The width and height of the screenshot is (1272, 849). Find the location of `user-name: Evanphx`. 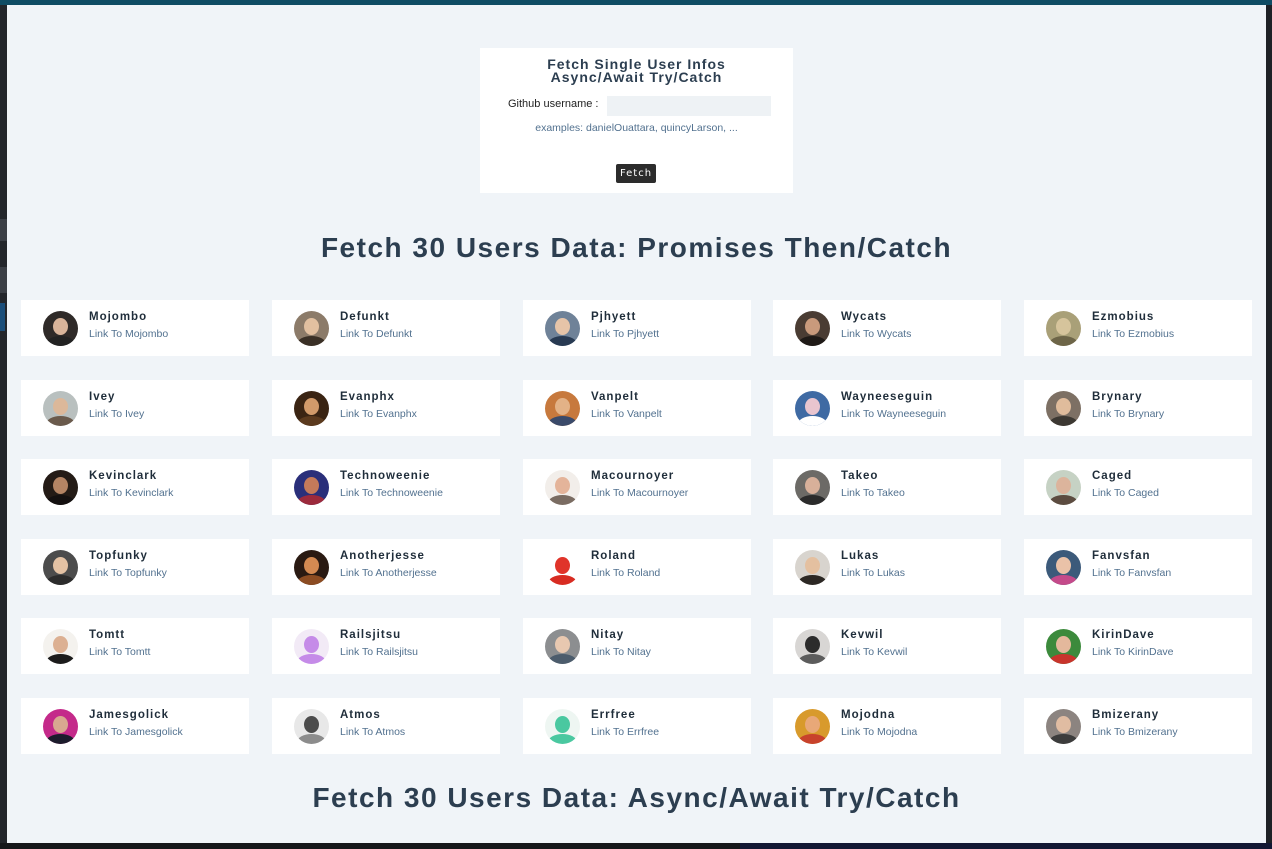

user-name: Evanphx is located at coordinates (367, 397).